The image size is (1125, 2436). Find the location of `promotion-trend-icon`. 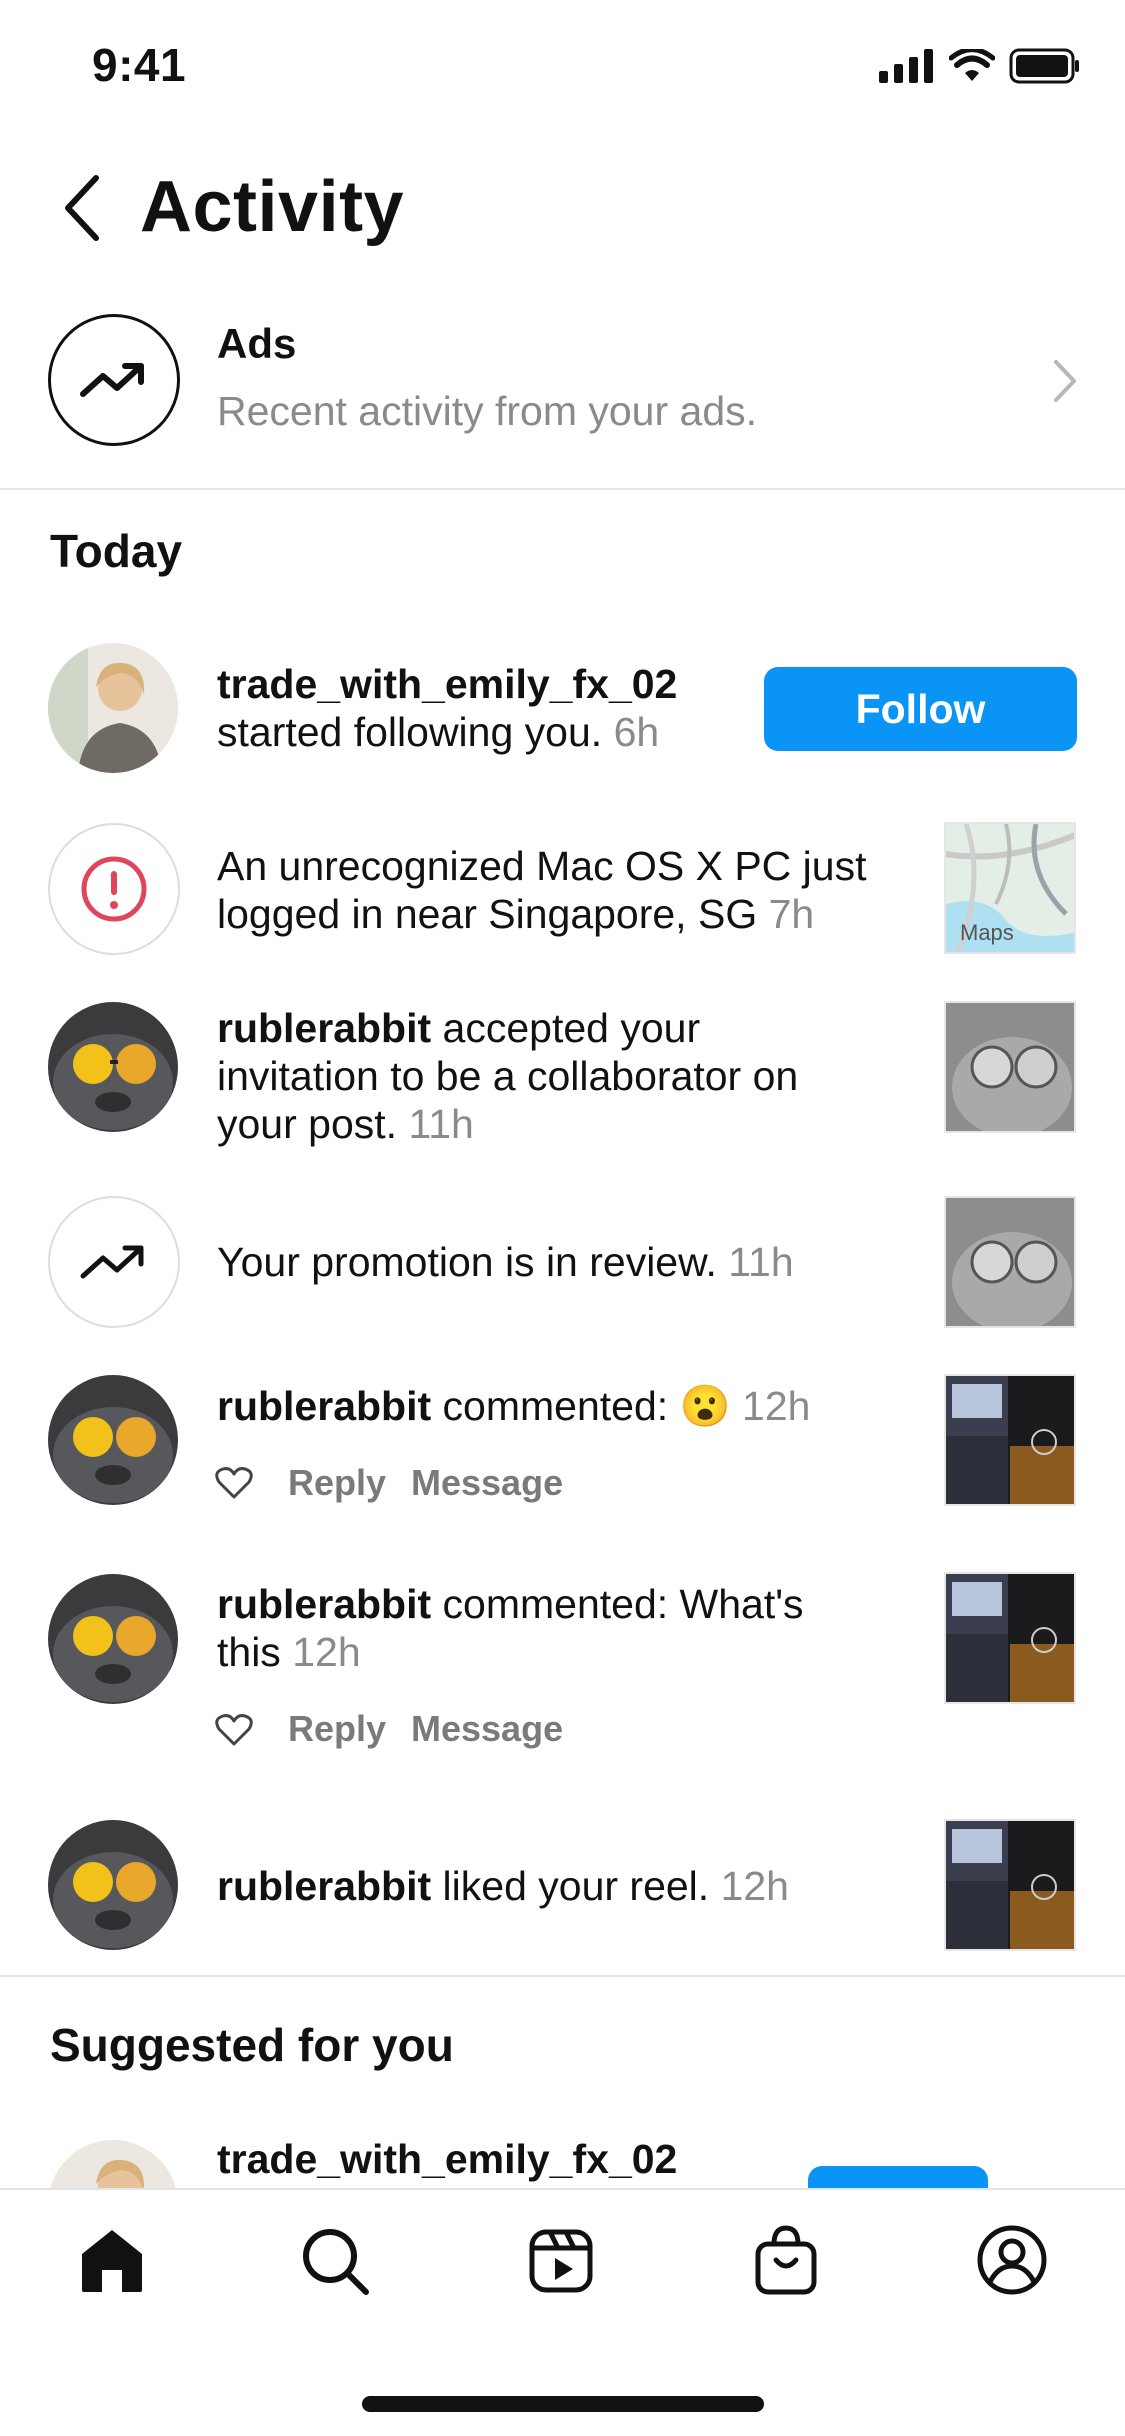

promotion-trend-icon is located at coordinates (114, 1262).